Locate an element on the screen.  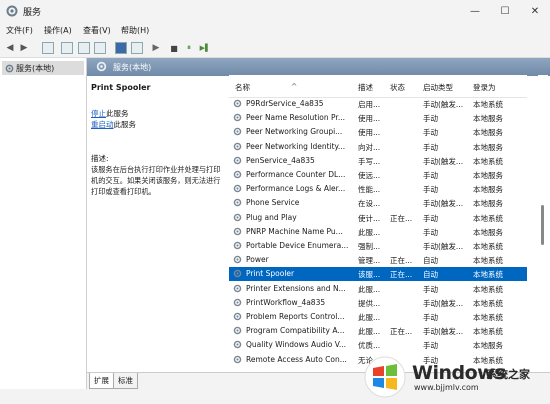
stop-suffix: 此服务 is located at coordinates (117, 113).